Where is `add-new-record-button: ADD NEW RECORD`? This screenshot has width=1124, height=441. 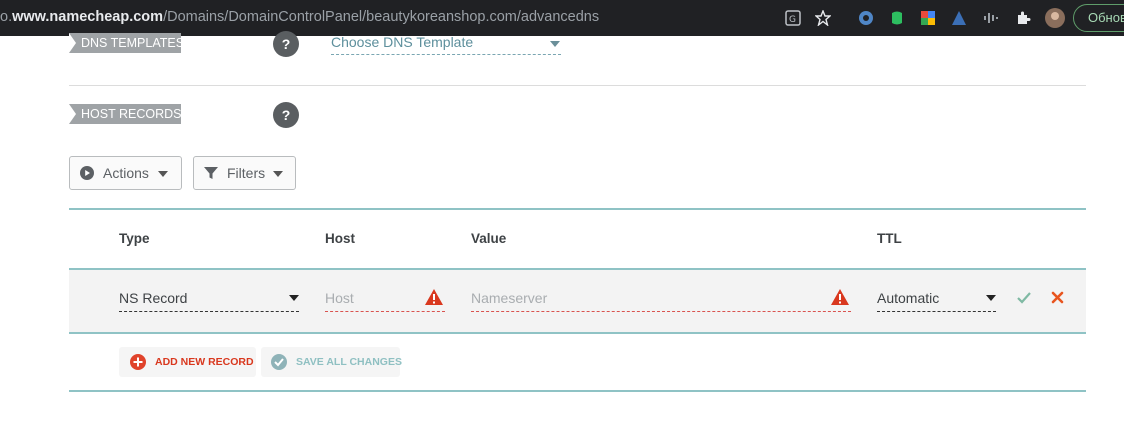
add-new-record-button: ADD NEW RECORD is located at coordinates (187, 362).